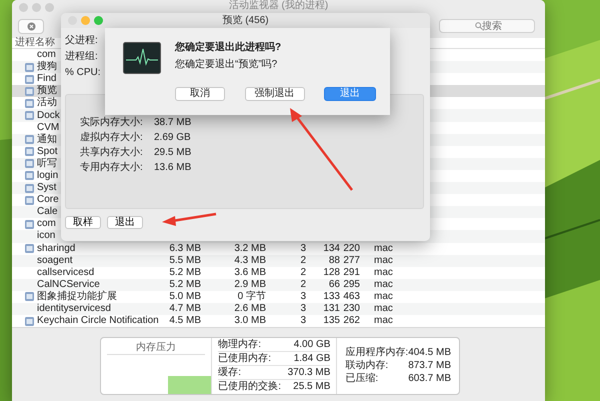 The width and height of the screenshot is (600, 401). I want to click on memory-value: 2.69 GB, so click(172, 138).